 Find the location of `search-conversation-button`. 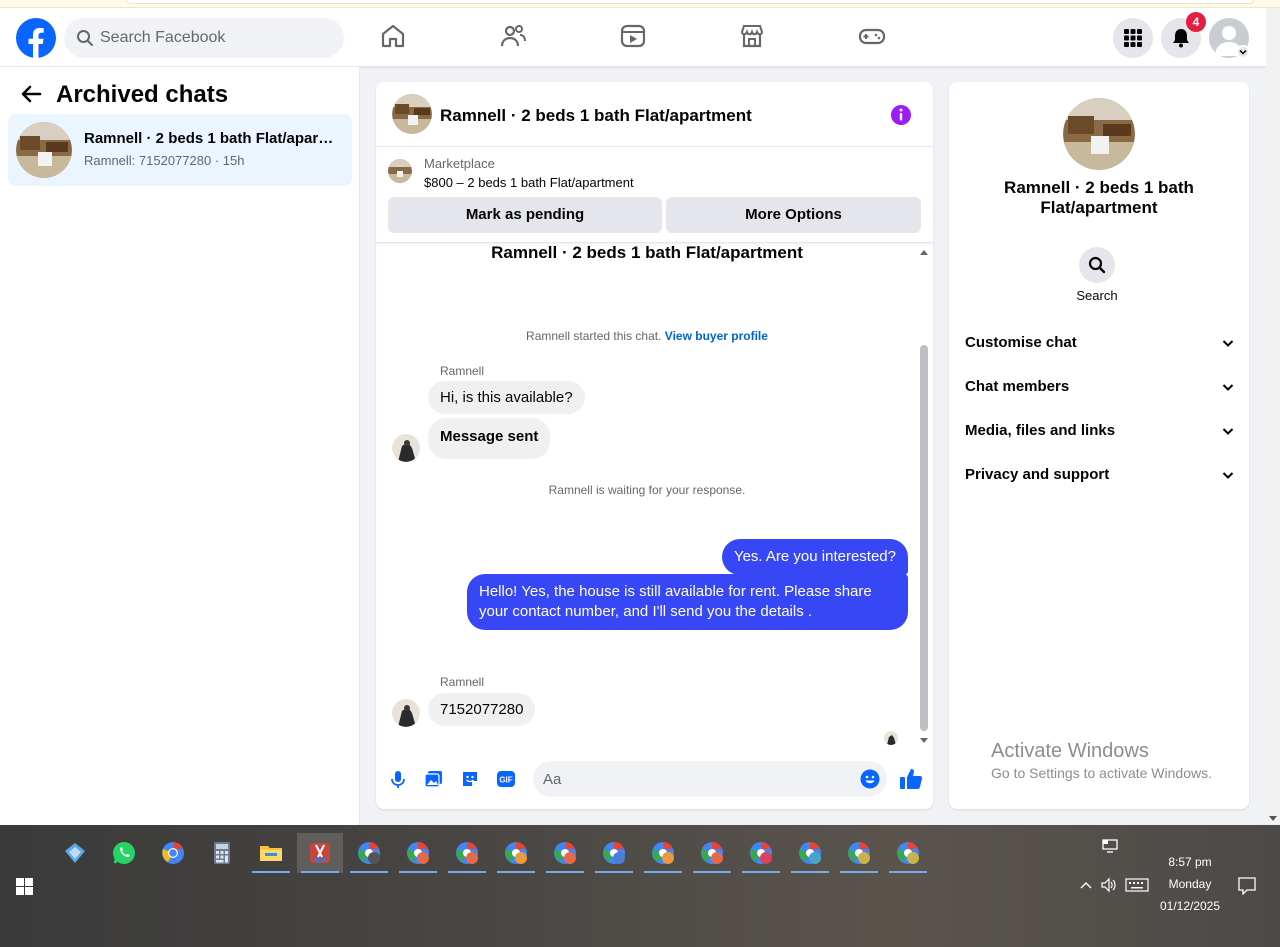

search-conversation-button is located at coordinates (1097, 265).